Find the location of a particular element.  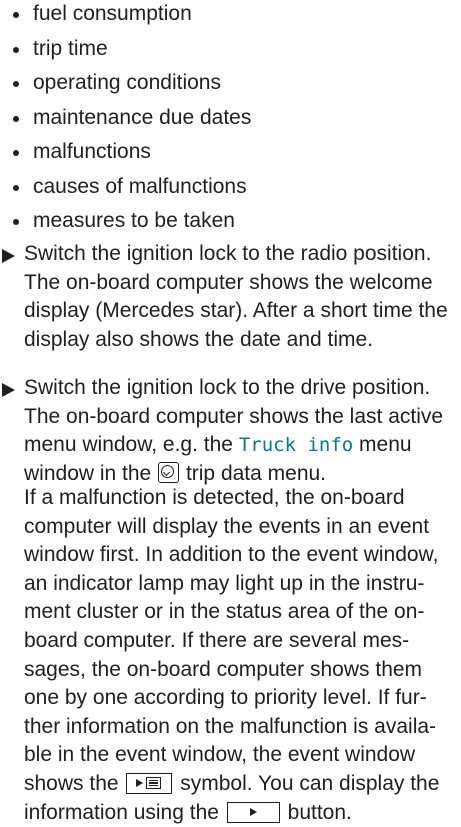

text-line: menu window, e.g. the Truck info menu is located at coordinates (242, 445).